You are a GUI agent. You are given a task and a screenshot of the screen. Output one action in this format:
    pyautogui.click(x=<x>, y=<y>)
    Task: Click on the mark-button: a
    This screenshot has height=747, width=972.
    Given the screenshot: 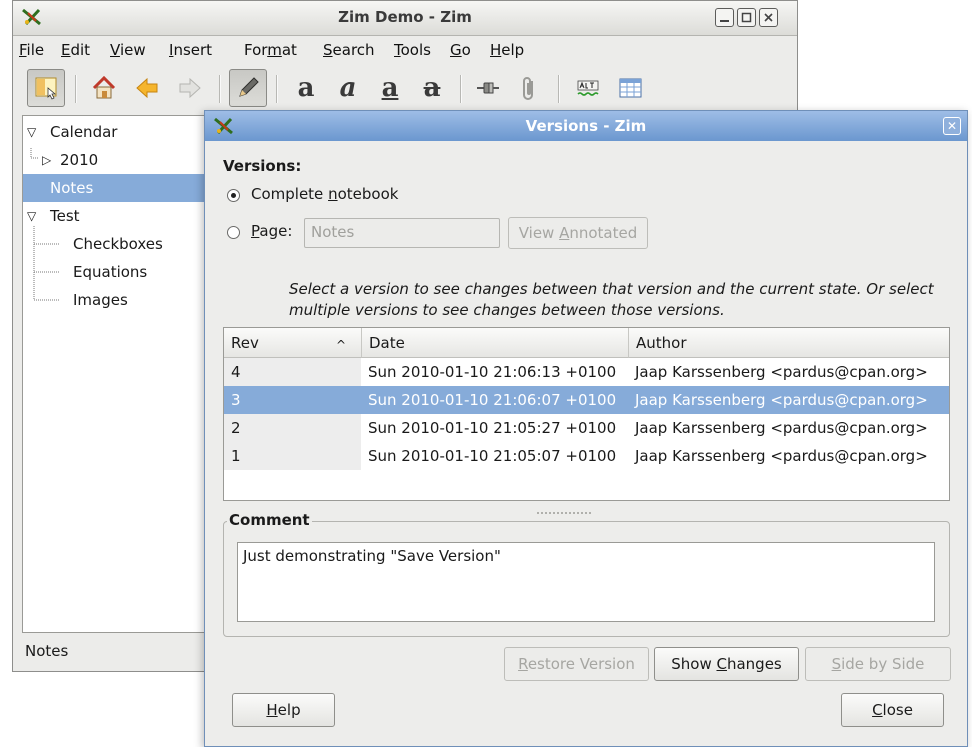 What is the action you would take?
    pyautogui.click(x=390, y=88)
    